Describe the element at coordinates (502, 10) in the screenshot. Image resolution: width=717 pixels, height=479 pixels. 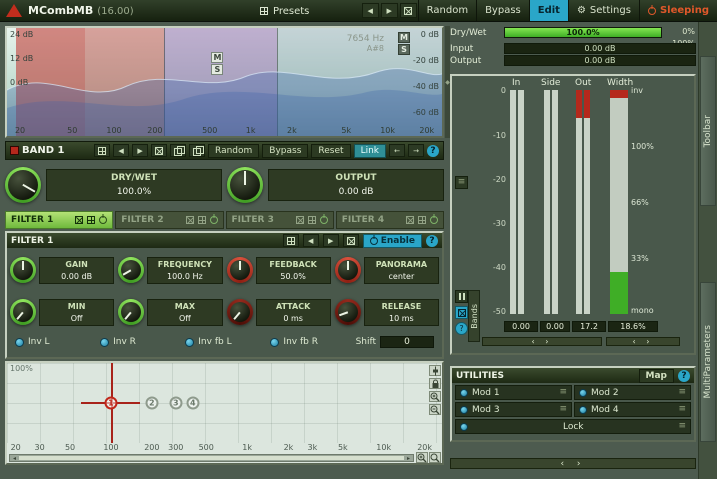
I see `bypass-button: Bypass` at that location.